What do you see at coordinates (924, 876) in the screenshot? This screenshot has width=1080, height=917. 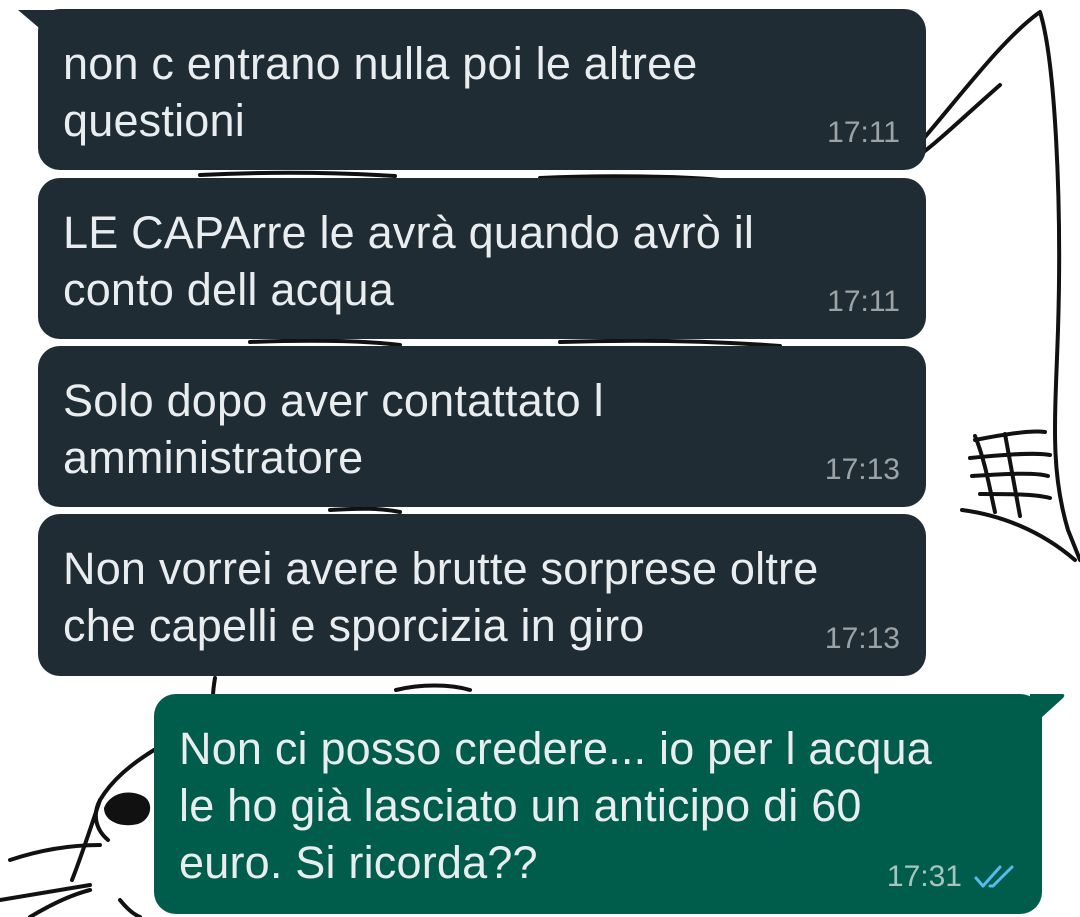 I see `message-timestamp: 17:31` at bounding box center [924, 876].